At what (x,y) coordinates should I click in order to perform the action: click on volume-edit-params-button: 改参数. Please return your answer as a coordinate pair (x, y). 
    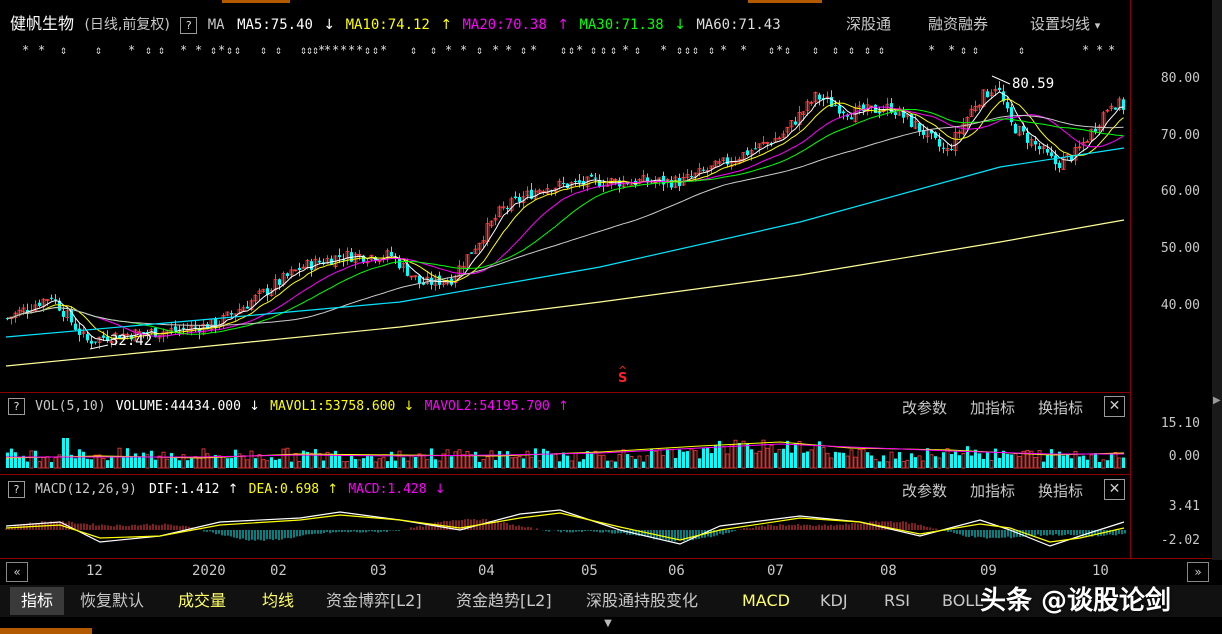
    Looking at the image, I should click on (924, 407).